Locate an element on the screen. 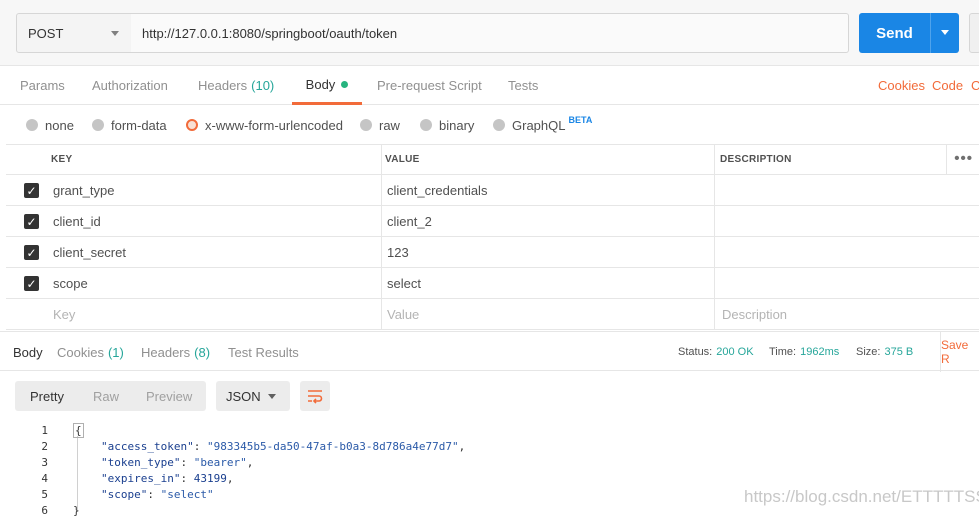 This screenshot has height=517, width=979. wrap-lines-icon is located at coordinates (315, 397).